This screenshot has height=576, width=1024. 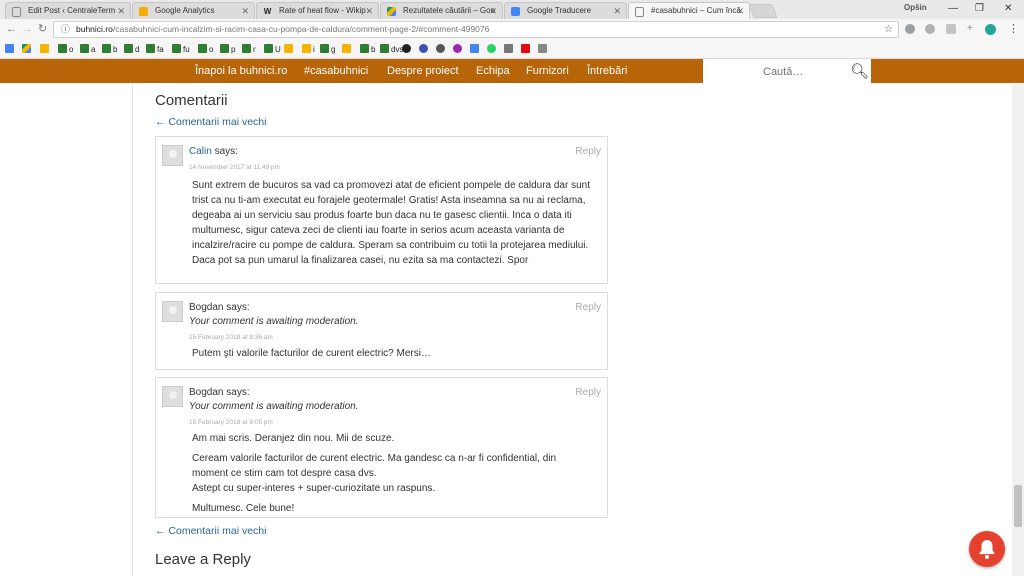 What do you see at coordinates (27, 29) in the screenshot?
I see `forward-icon: →` at bounding box center [27, 29].